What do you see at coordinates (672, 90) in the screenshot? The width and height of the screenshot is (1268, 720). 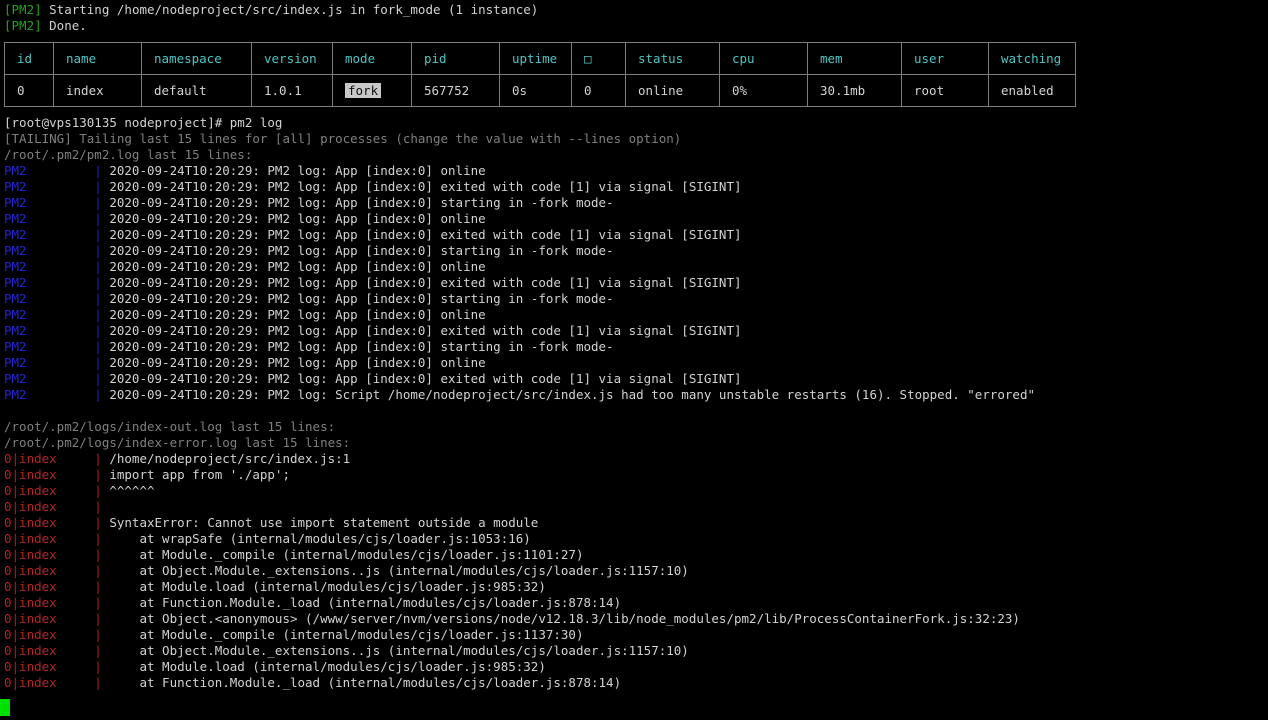 I see `cell-status: online` at bounding box center [672, 90].